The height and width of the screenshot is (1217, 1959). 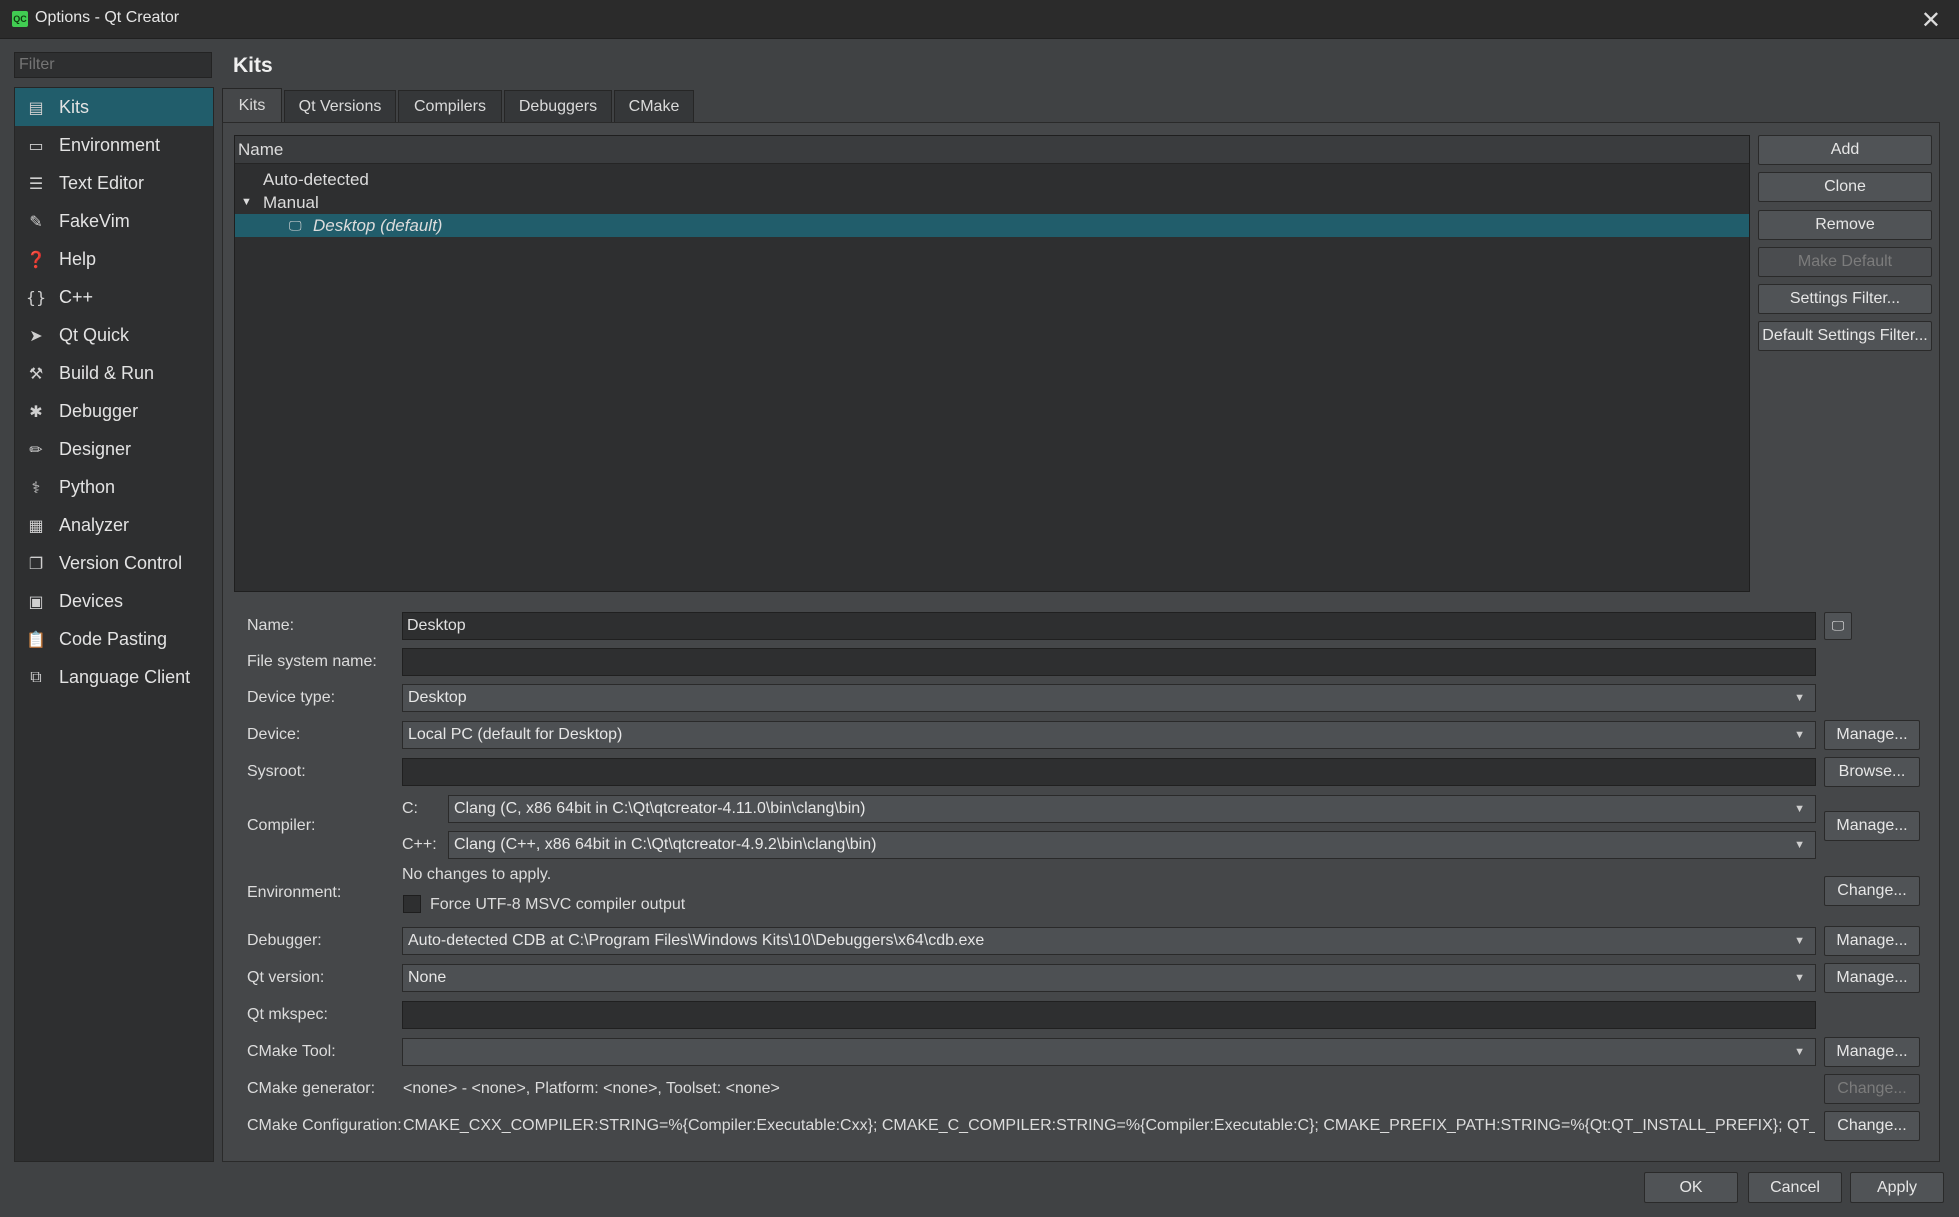 What do you see at coordinates (654, 106) in the screenshot?
I see `tab-cmake: CMake` at bounding box center [654, 106].